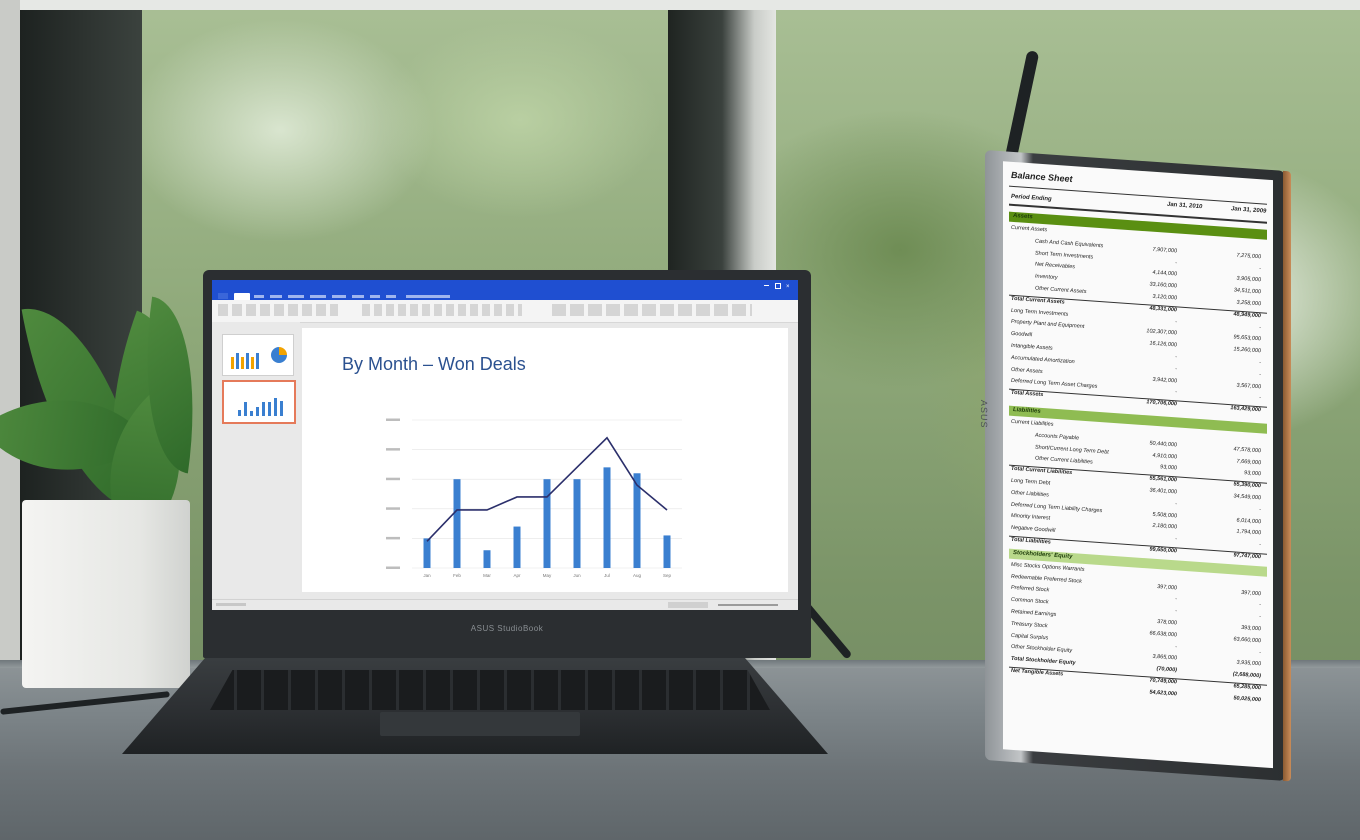 The width and height of the screenshot is (1360, 840). I want to click on row-value-2009: 15,260,000, so click(1247, 350).